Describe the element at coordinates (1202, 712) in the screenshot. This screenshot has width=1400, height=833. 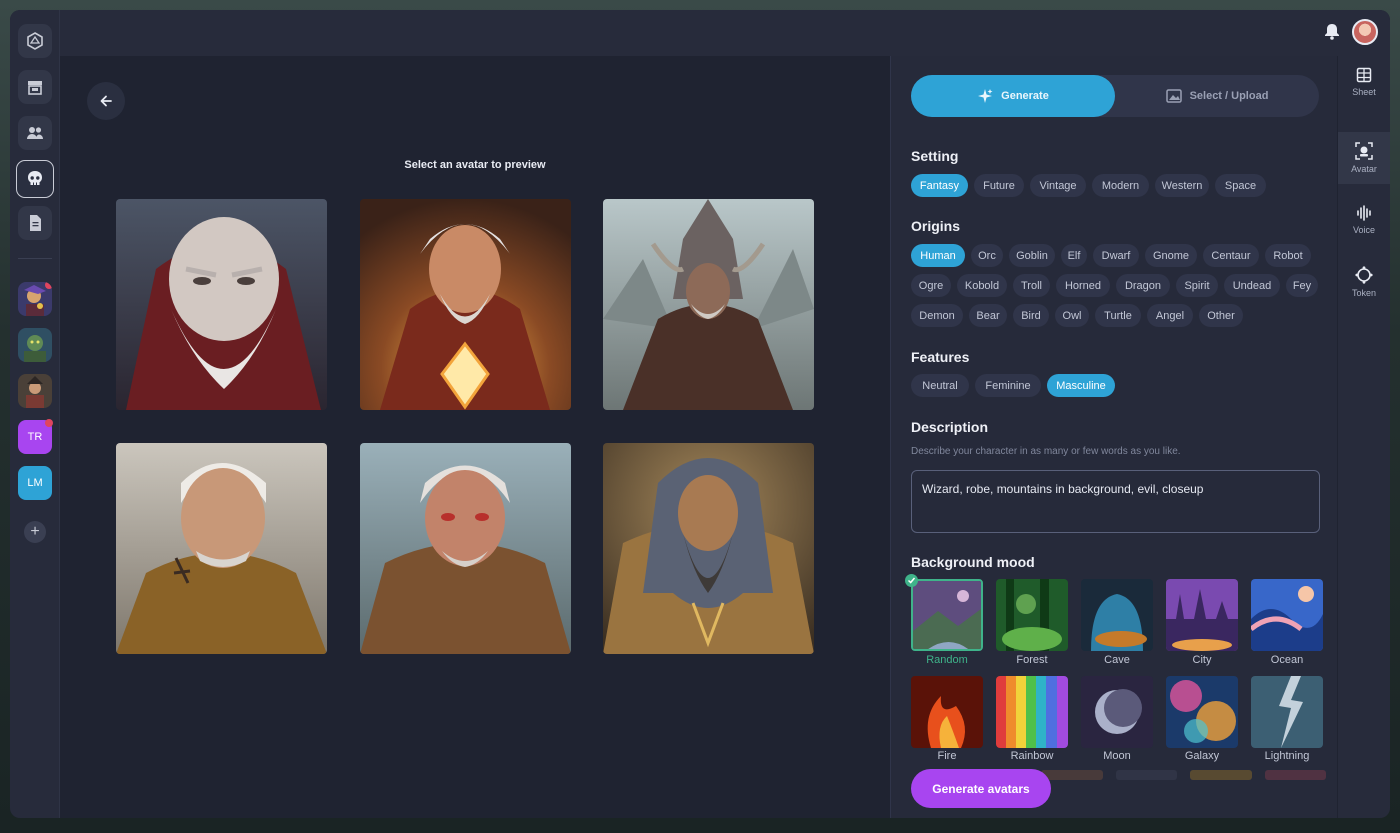
I see `mood-galaxy` at that location.